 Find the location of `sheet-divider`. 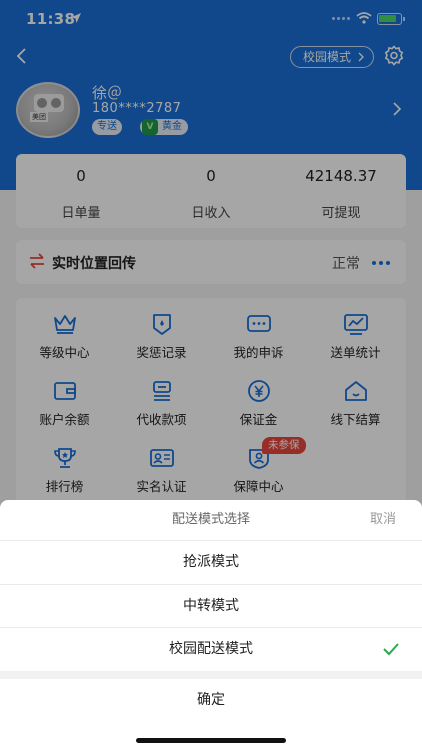

sheet-divider is located at coordinates (211, 675).